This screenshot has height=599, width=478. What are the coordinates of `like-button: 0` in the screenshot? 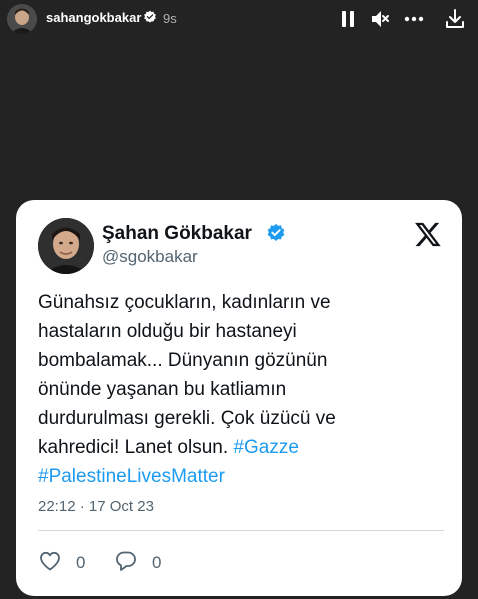 It's located at (61, 563).